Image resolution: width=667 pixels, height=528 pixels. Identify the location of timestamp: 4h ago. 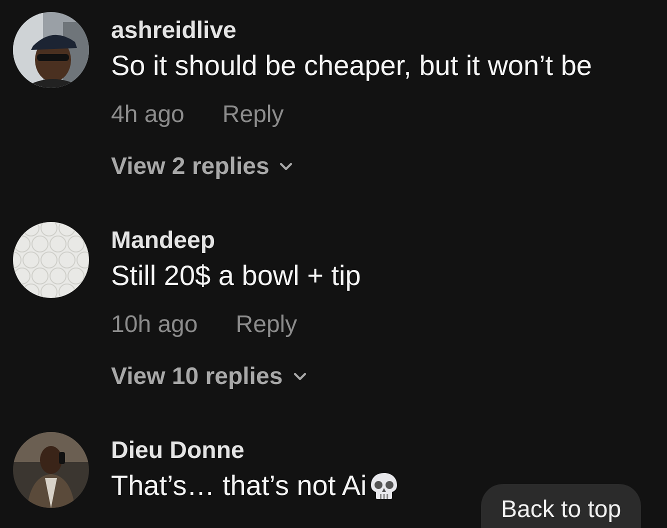
(147, 115).